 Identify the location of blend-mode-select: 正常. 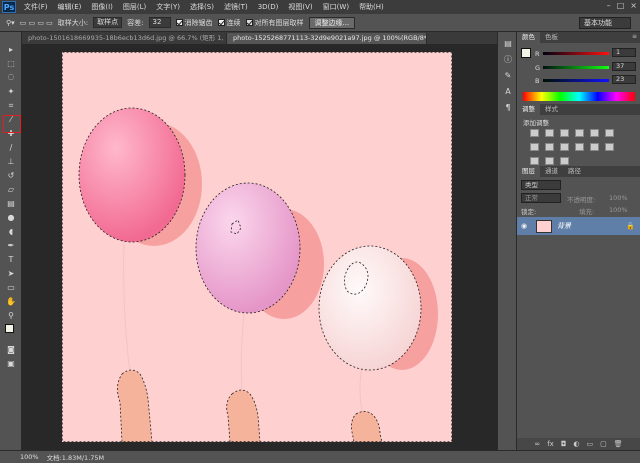
(541, 198).